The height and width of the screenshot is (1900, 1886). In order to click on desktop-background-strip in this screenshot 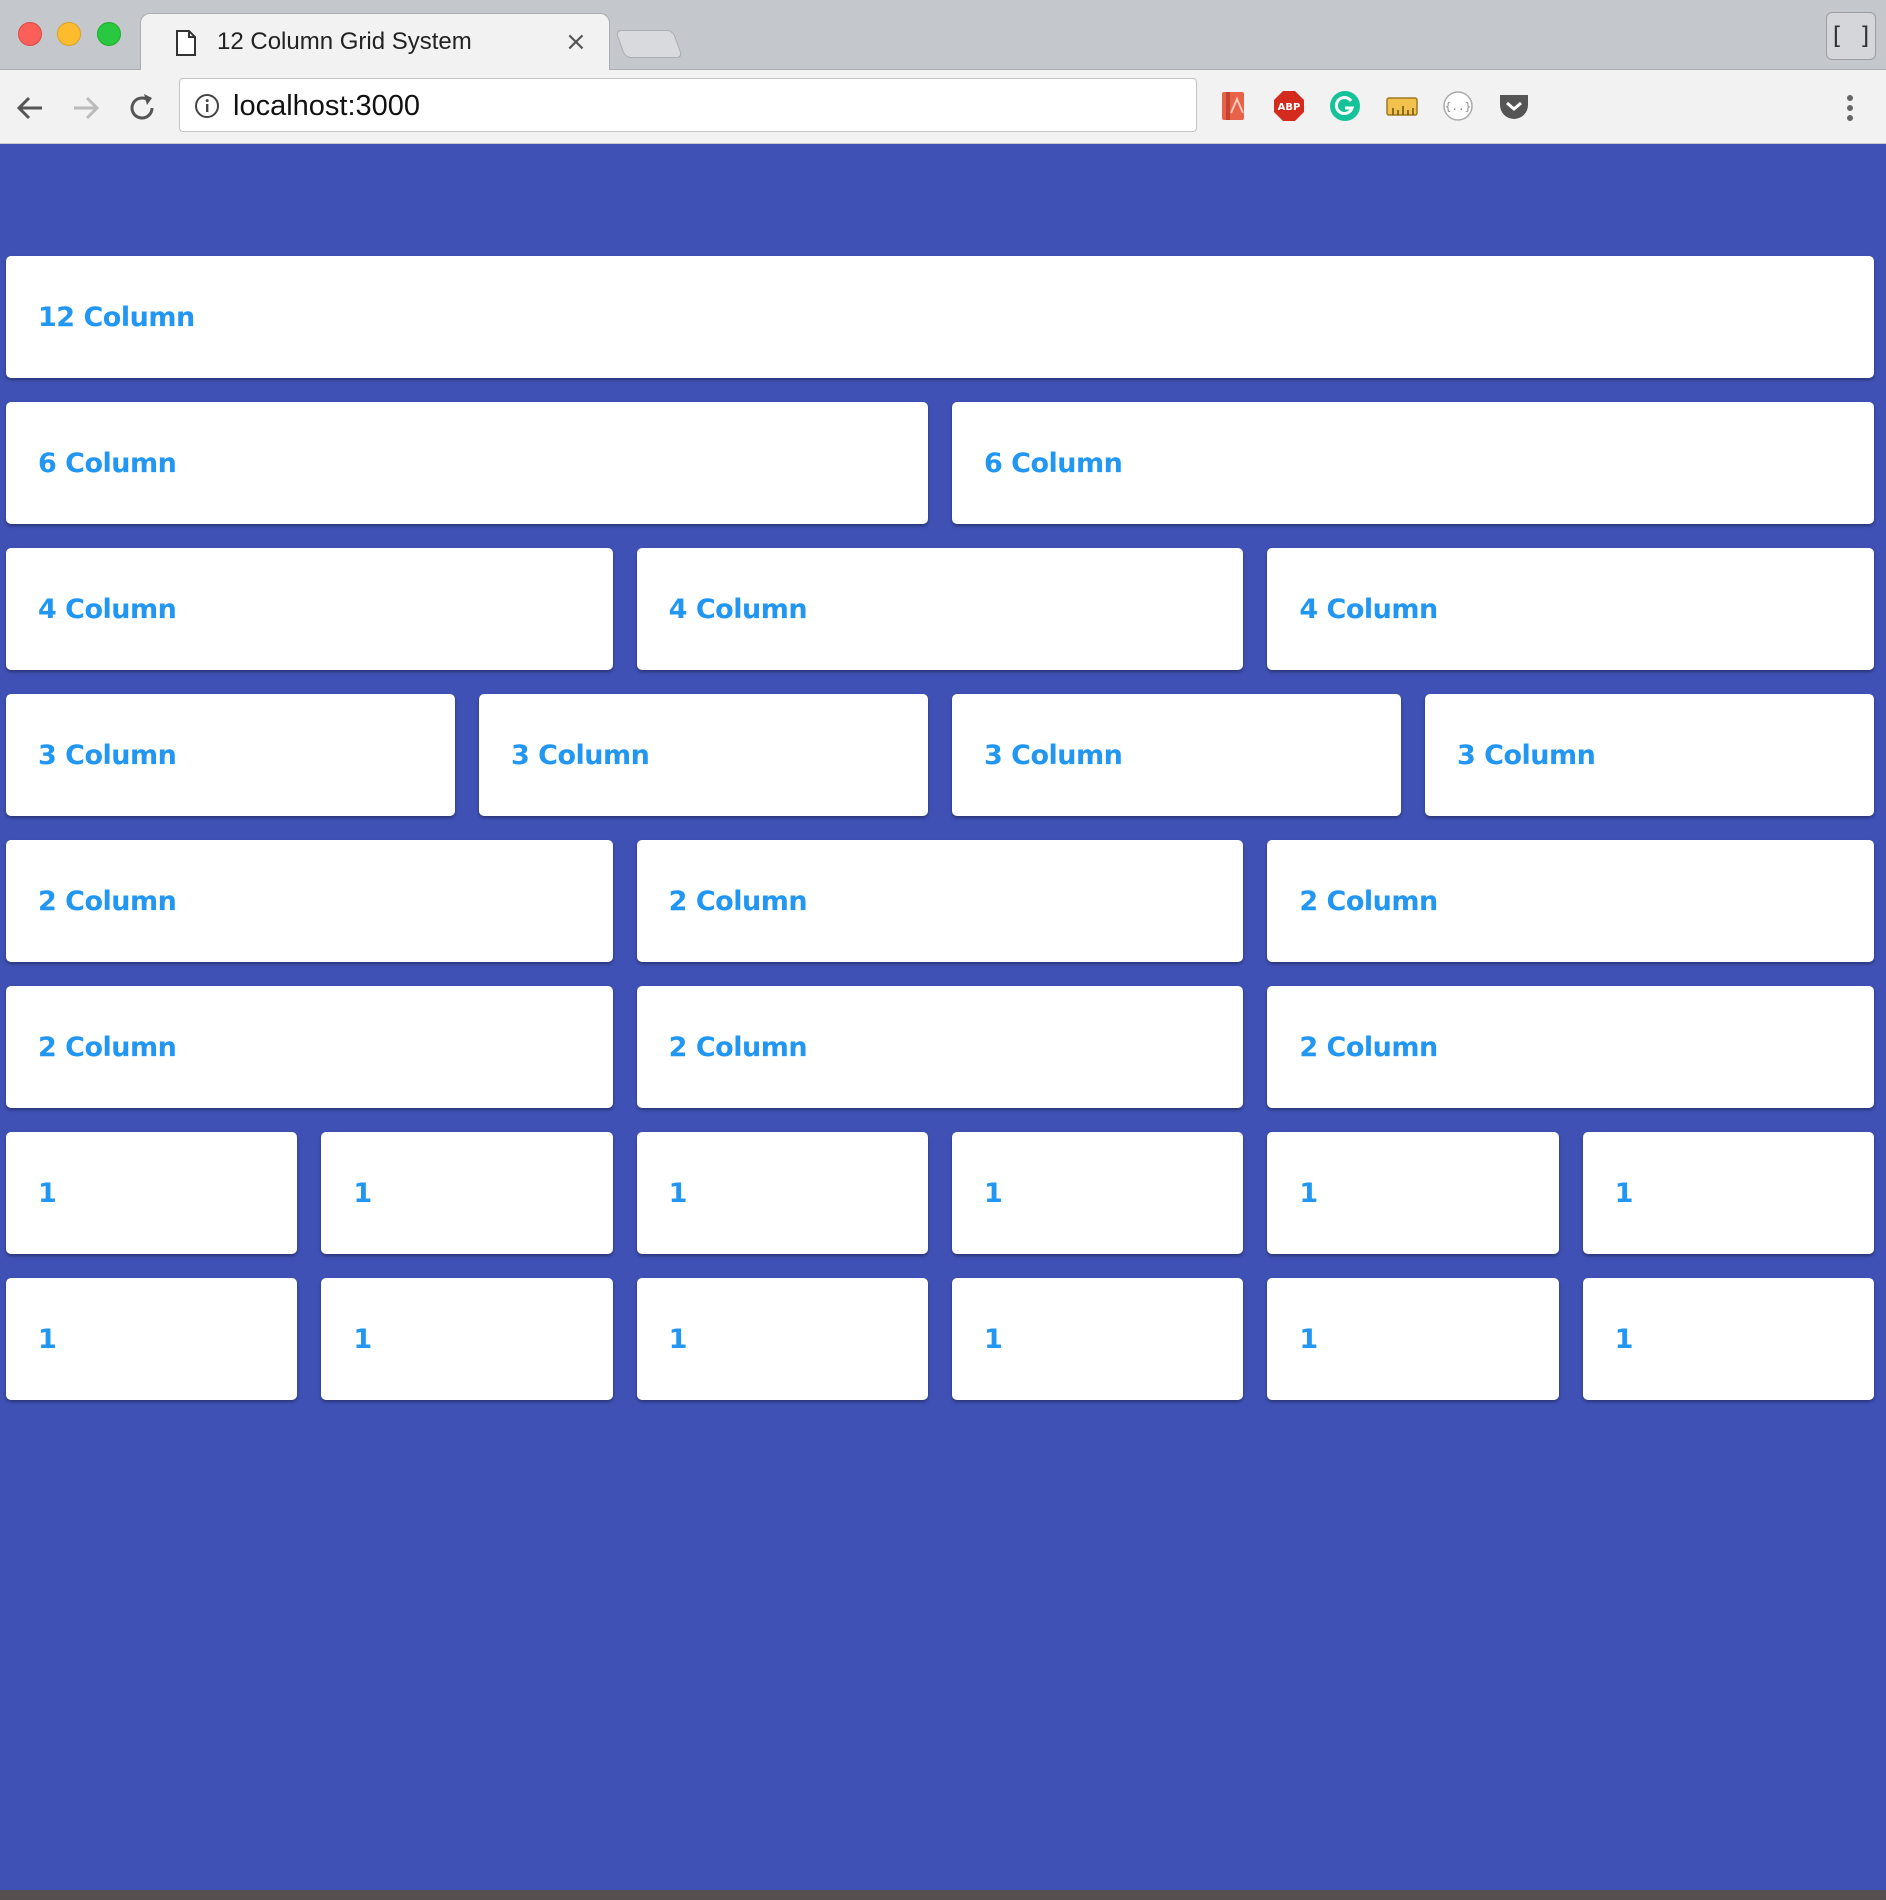, I will do `click(943, 1895)`.